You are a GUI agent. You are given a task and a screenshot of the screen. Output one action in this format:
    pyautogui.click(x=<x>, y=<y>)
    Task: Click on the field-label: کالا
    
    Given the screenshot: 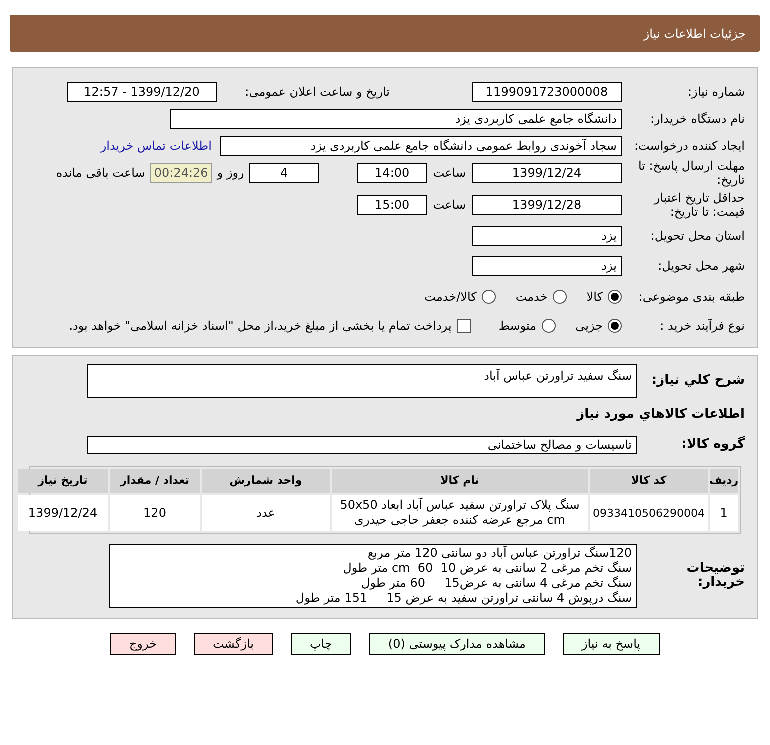 What is the action you would take?
    pyautogui.click(x=594, y=297)
    